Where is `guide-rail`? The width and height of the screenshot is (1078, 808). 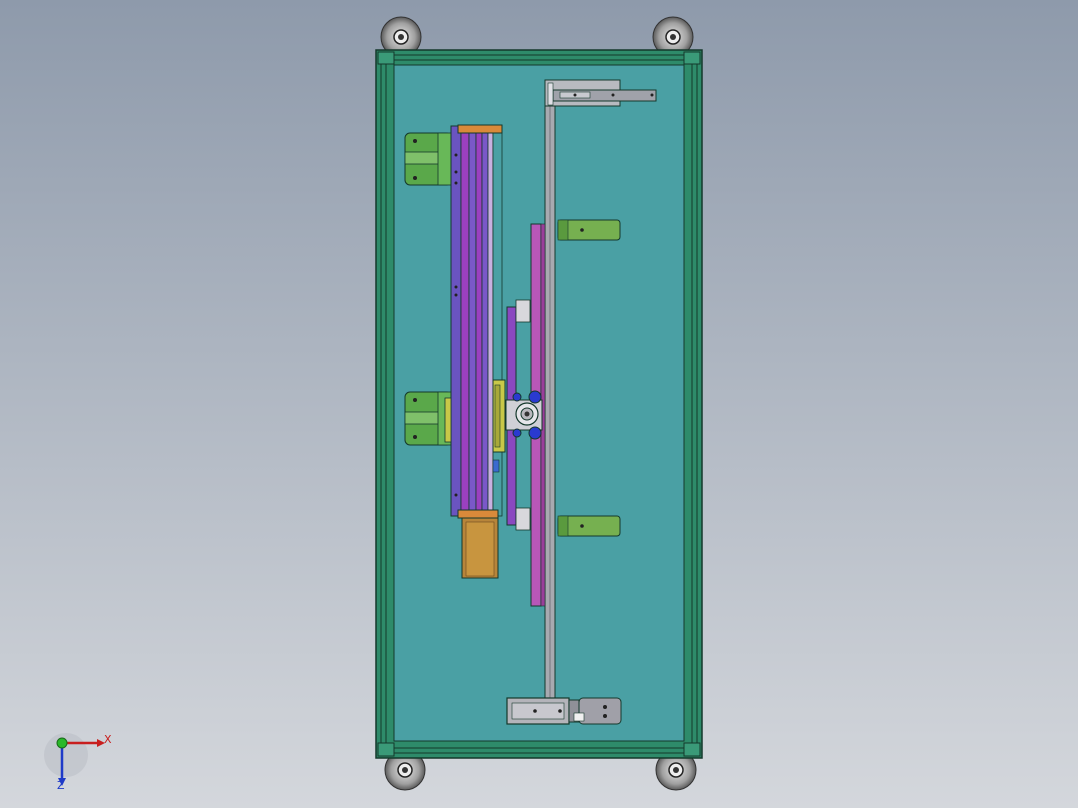
guide-rail is located at coordinates (550, 390).